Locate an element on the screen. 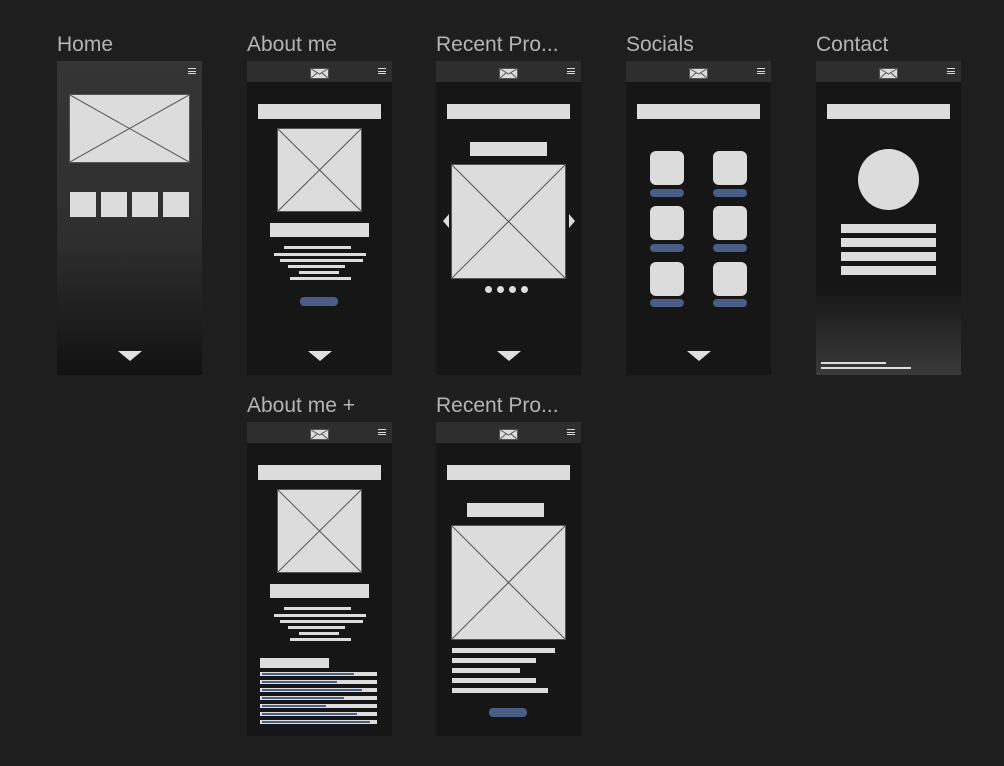 The image size is (1004, 766). frame-about-plus is located at coordinates (319, 579).